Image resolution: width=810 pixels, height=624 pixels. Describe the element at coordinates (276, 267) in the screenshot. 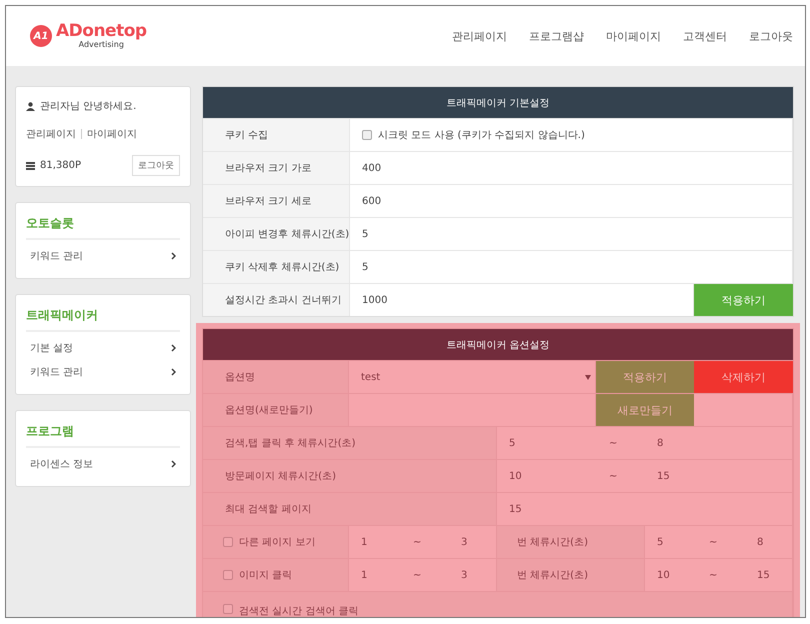

I see `row-label: 쿠키 삭제후 체류시간(초)` at that location.